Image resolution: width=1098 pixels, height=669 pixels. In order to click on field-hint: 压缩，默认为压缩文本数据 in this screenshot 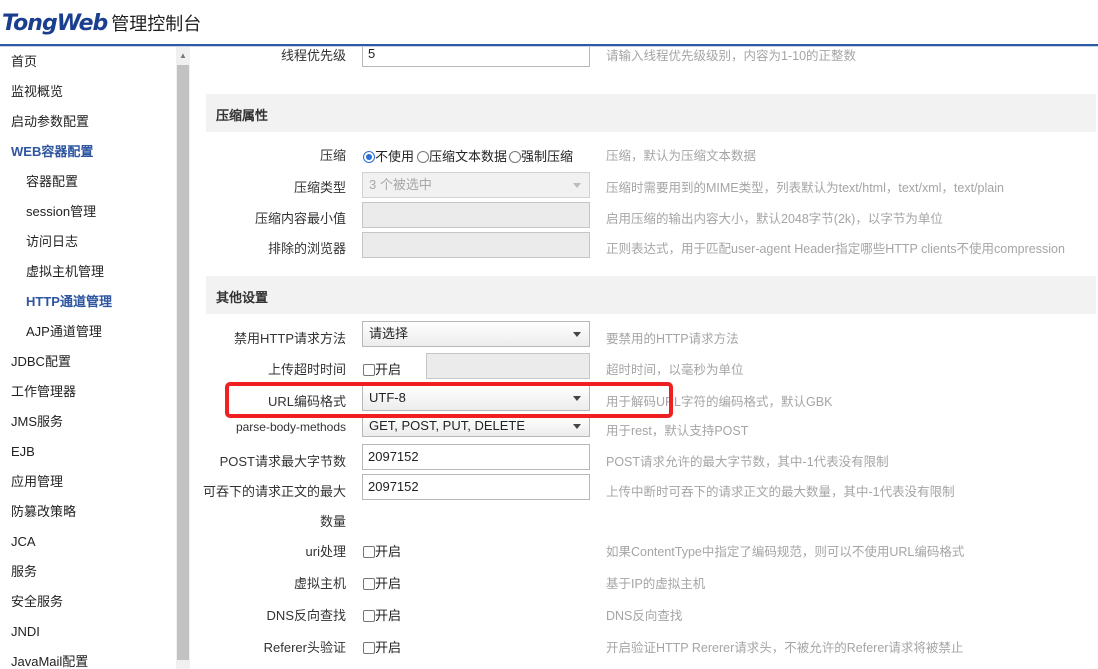, I will do `click(681, 156)`.